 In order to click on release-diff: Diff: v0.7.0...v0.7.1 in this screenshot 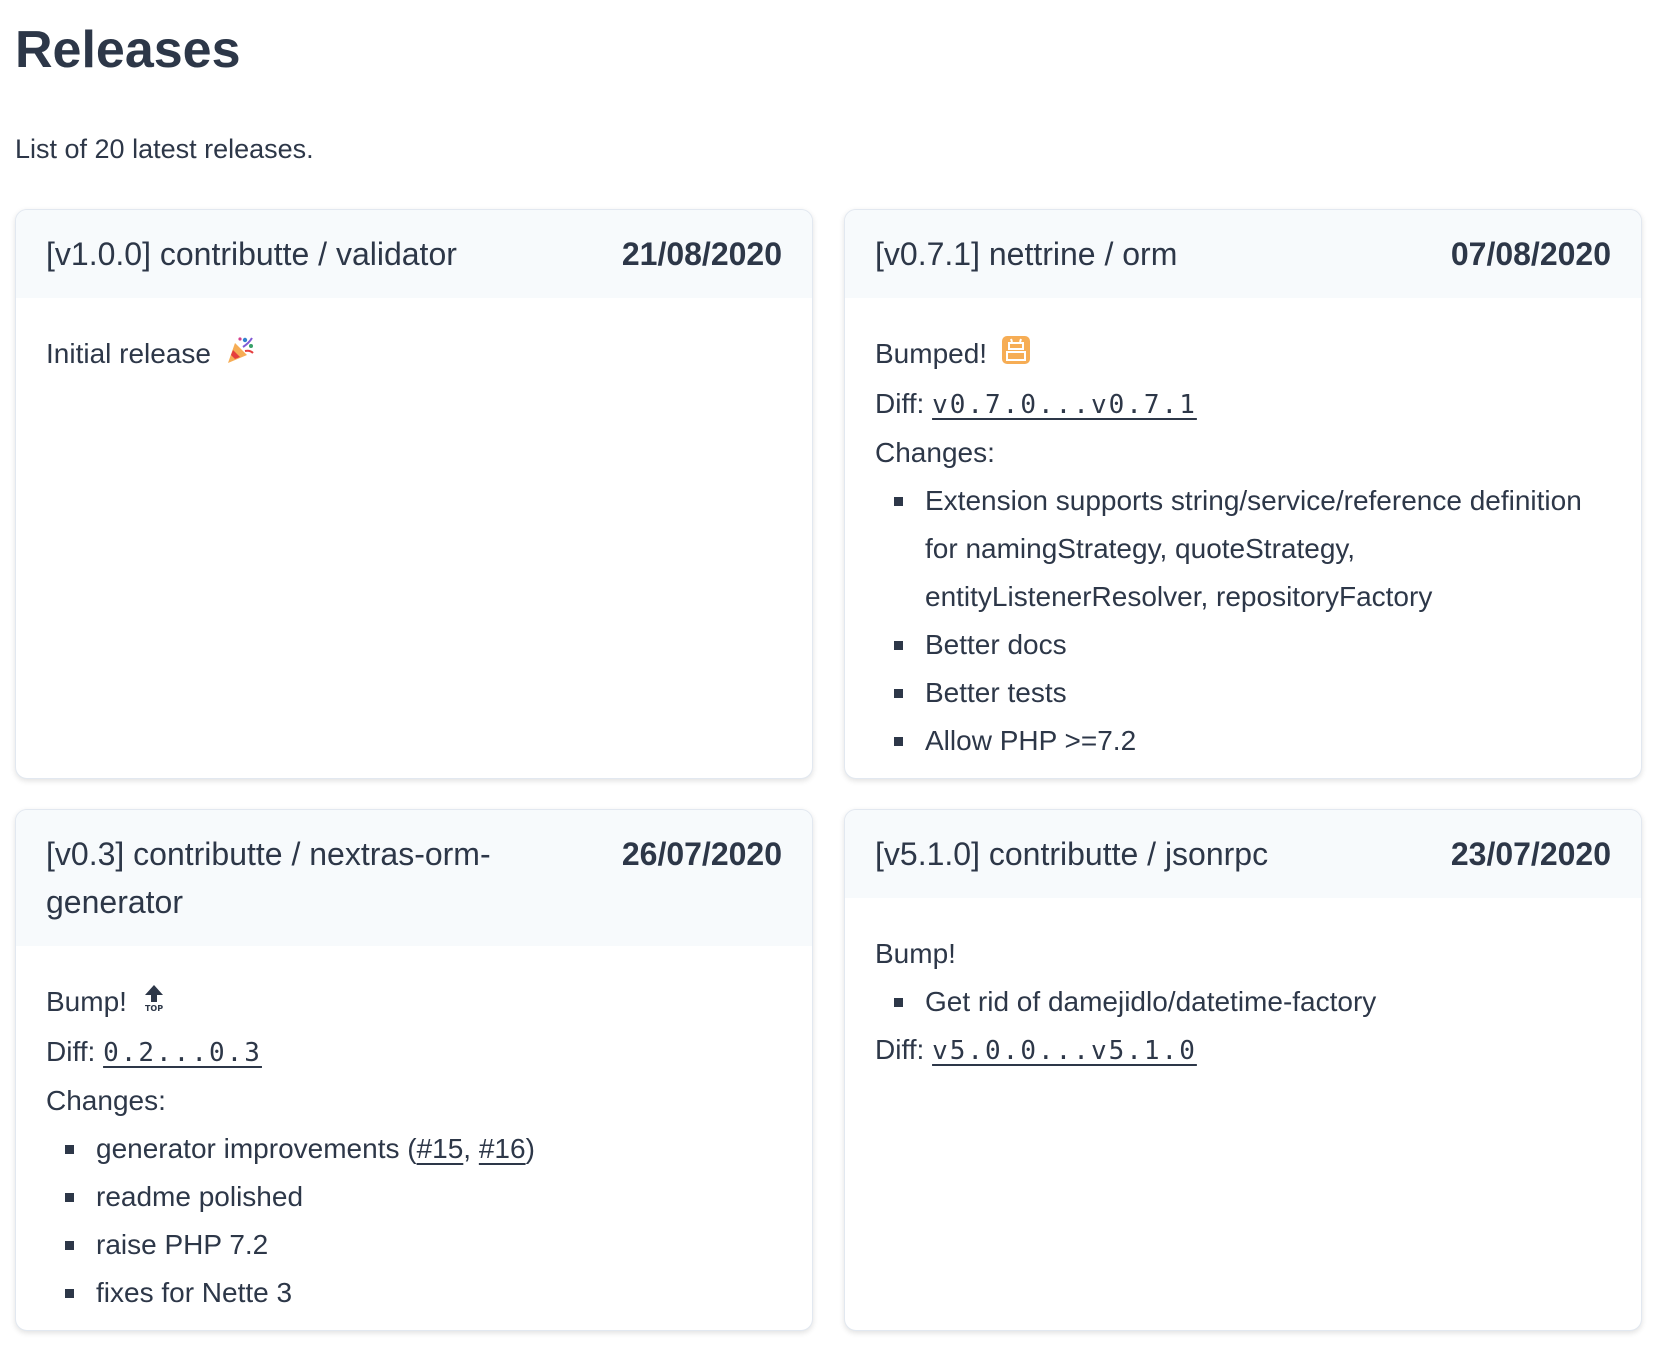, I will do `click(1243, 404)`.